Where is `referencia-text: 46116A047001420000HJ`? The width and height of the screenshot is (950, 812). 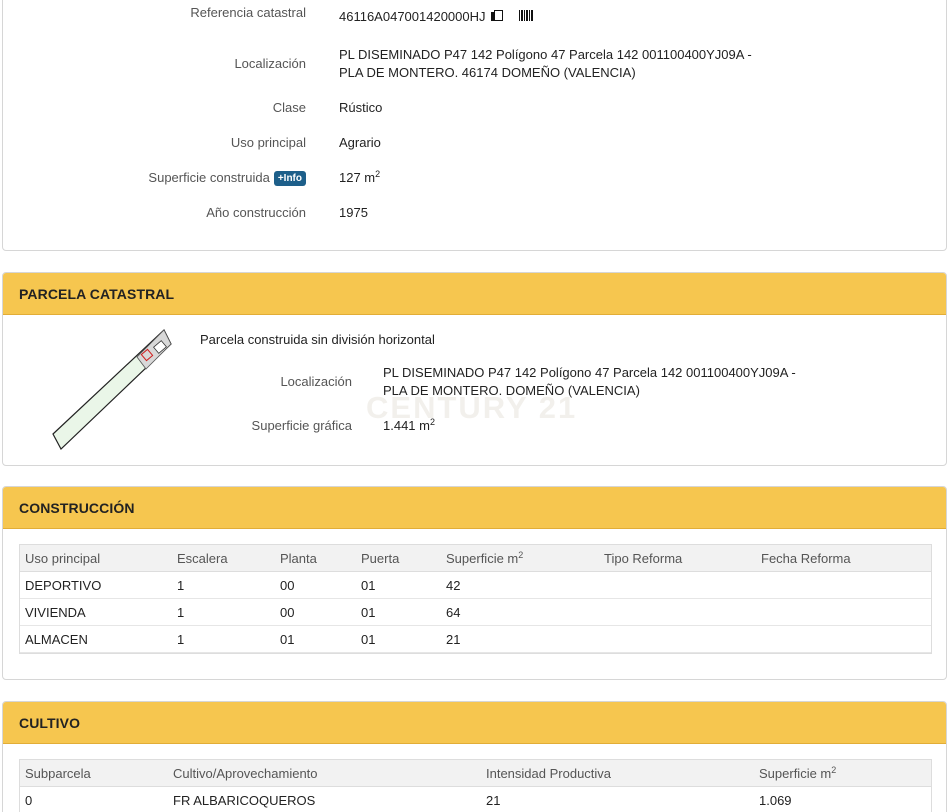 referencia-text: 46116A047001420000HJ is located at coordinates (412, 16).